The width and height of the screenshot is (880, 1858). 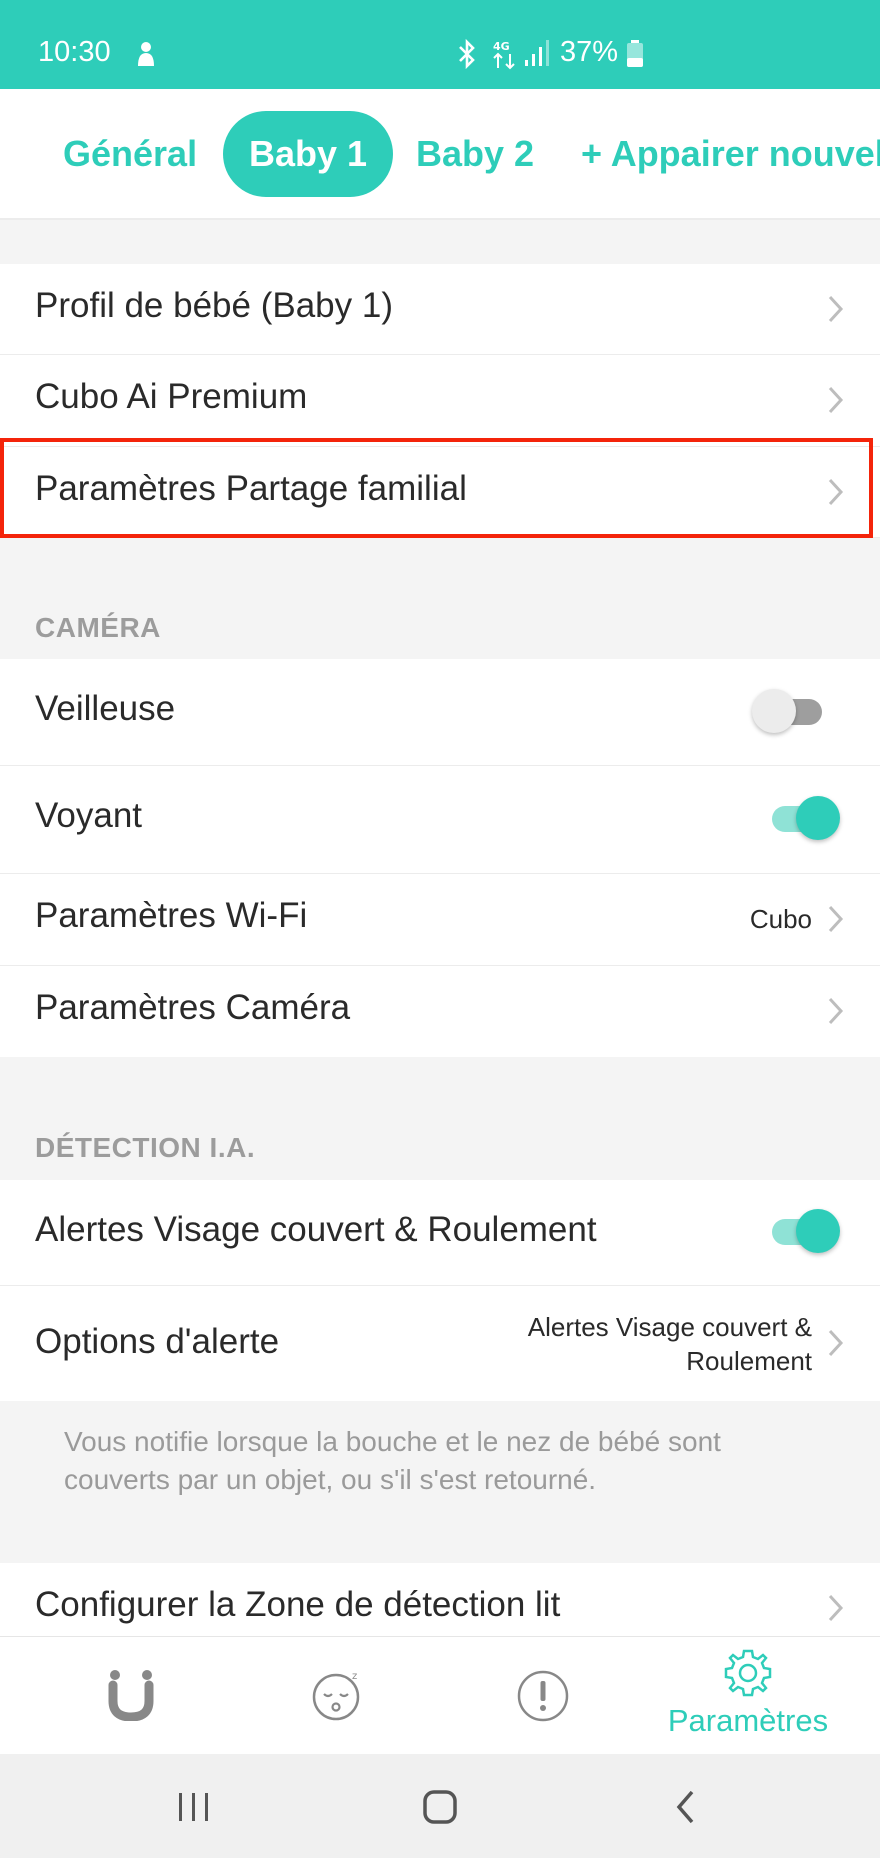 I want to click on row-label: Configurer la Zone de détection lit, so click(x=298, y=1604).